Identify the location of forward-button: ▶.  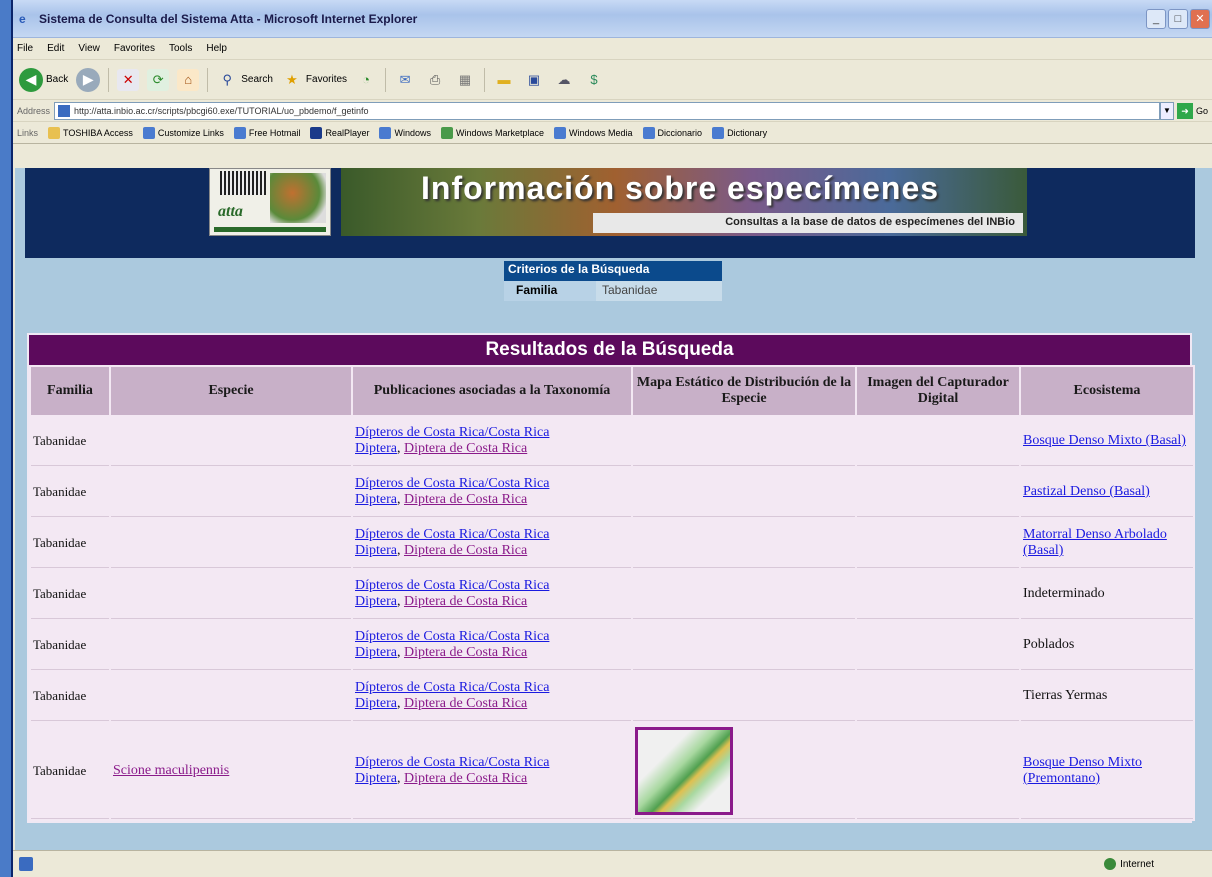
(88, 79).